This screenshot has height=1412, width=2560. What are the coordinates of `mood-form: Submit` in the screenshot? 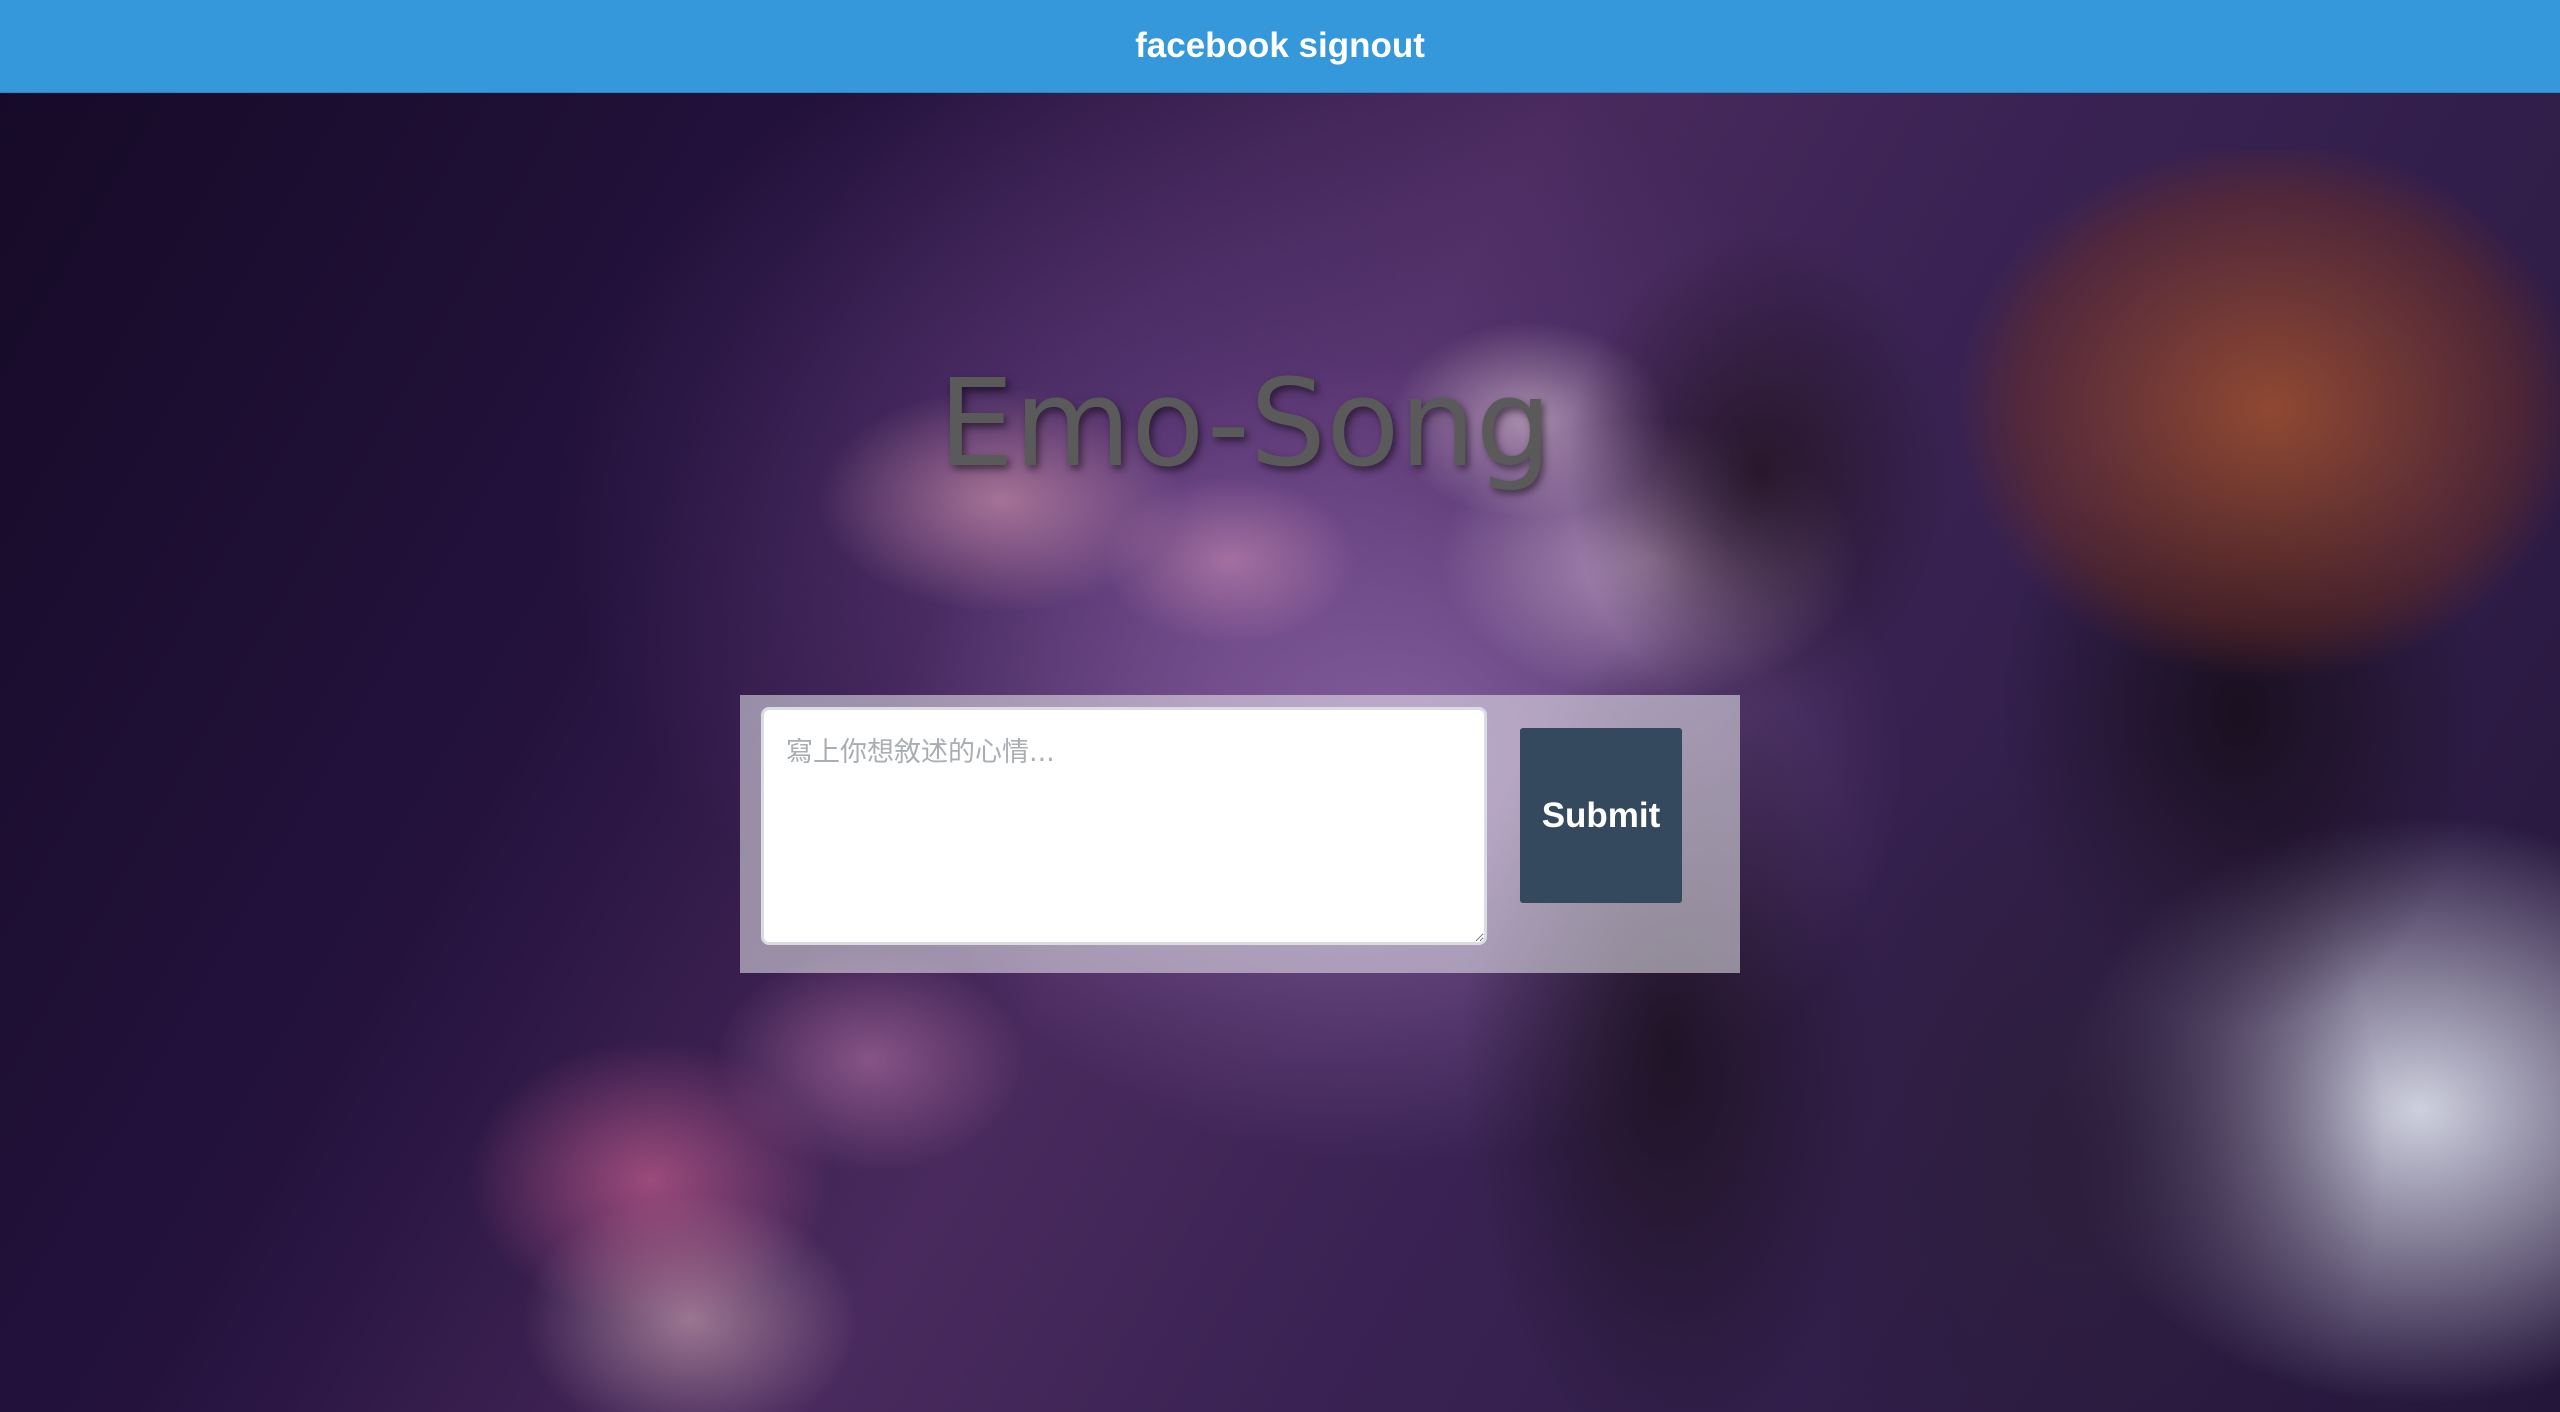 It's located at (1240, 834).